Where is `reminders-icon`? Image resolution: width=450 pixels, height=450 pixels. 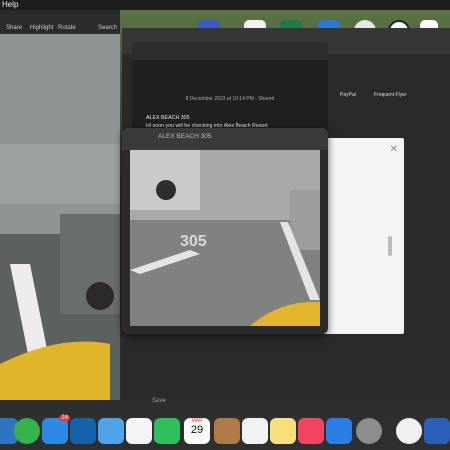 reminders-icon is located at coordinates (255, 431).